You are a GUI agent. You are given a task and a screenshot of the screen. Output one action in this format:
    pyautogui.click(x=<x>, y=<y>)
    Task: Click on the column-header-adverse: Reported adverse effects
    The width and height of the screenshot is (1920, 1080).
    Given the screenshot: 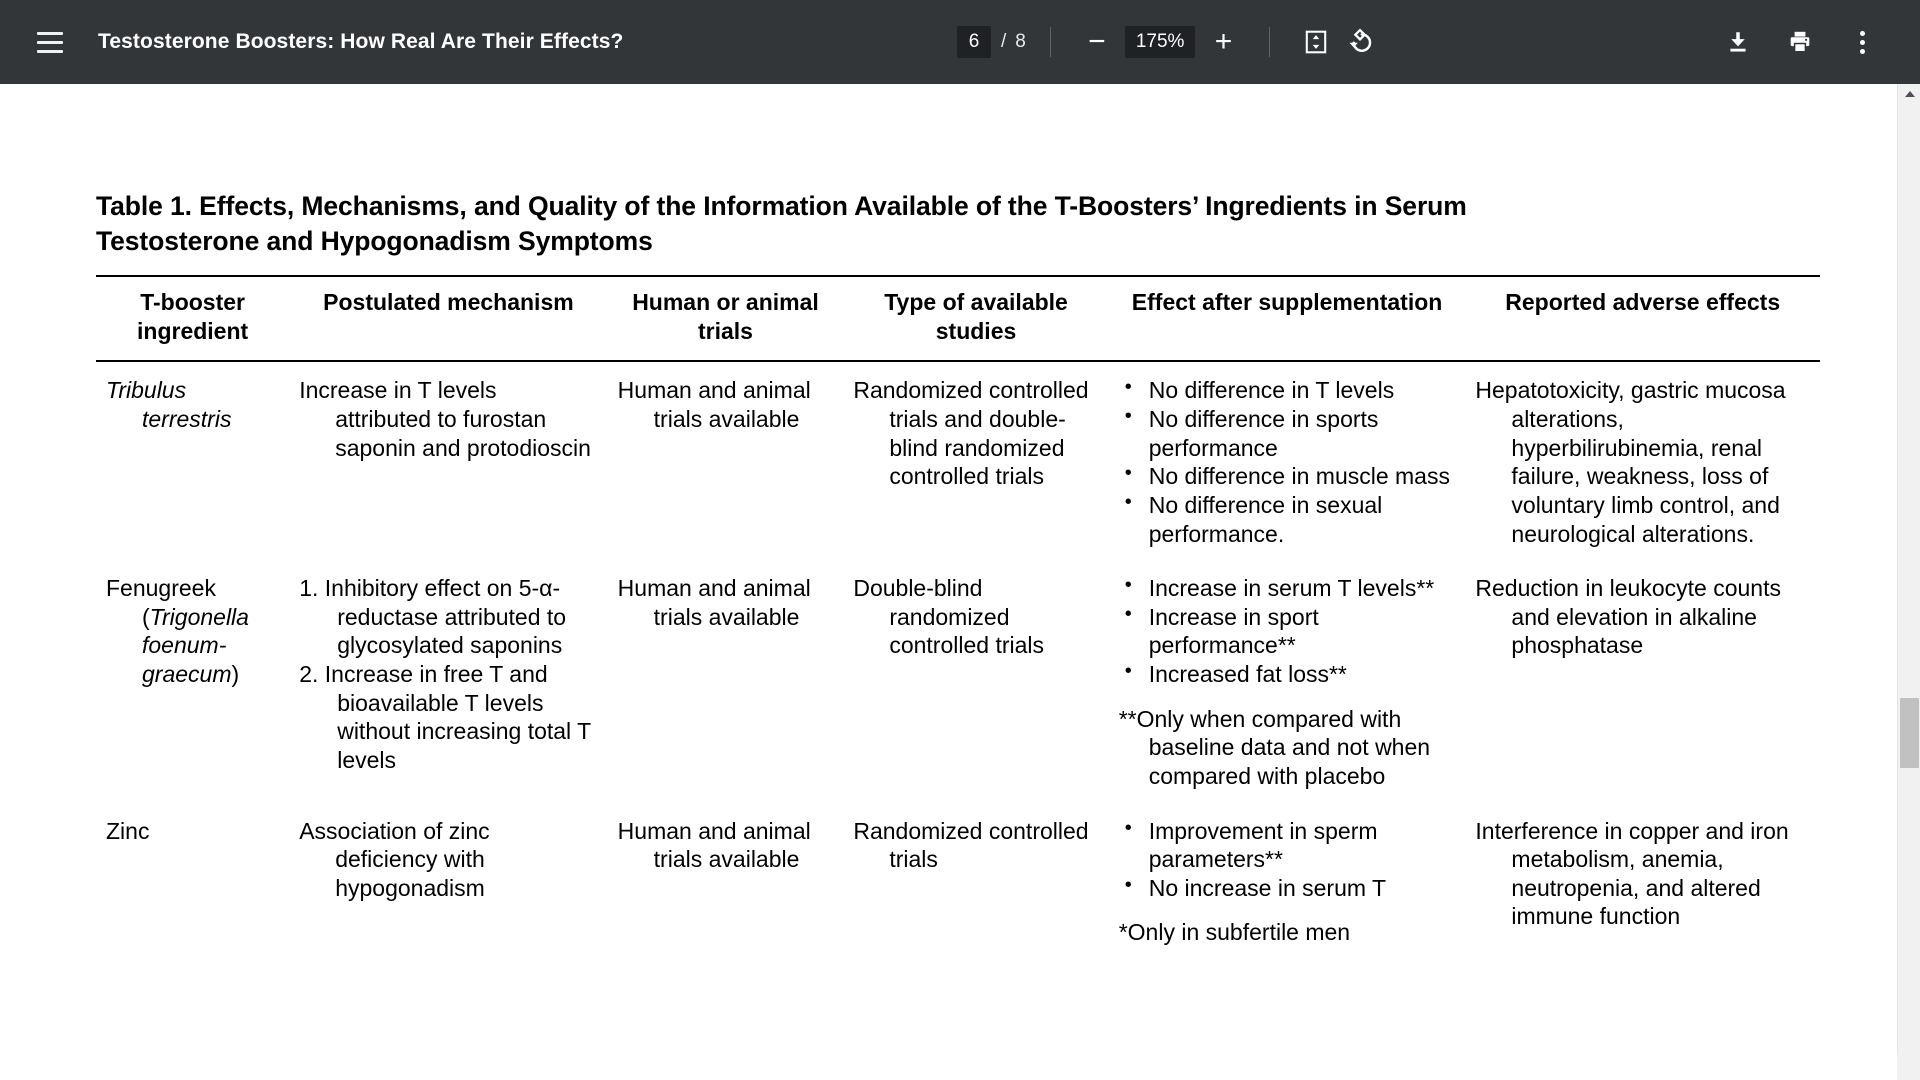 What is the action you would take?
    pyautogui.click(x=1642, y=319)
    